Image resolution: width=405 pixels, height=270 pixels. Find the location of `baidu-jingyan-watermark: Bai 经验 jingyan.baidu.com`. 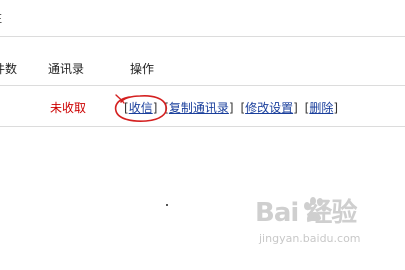

baidu-jingyan-watermark: Bai 经验 jingyan.baidu.com is located at coordinates (327, 220).